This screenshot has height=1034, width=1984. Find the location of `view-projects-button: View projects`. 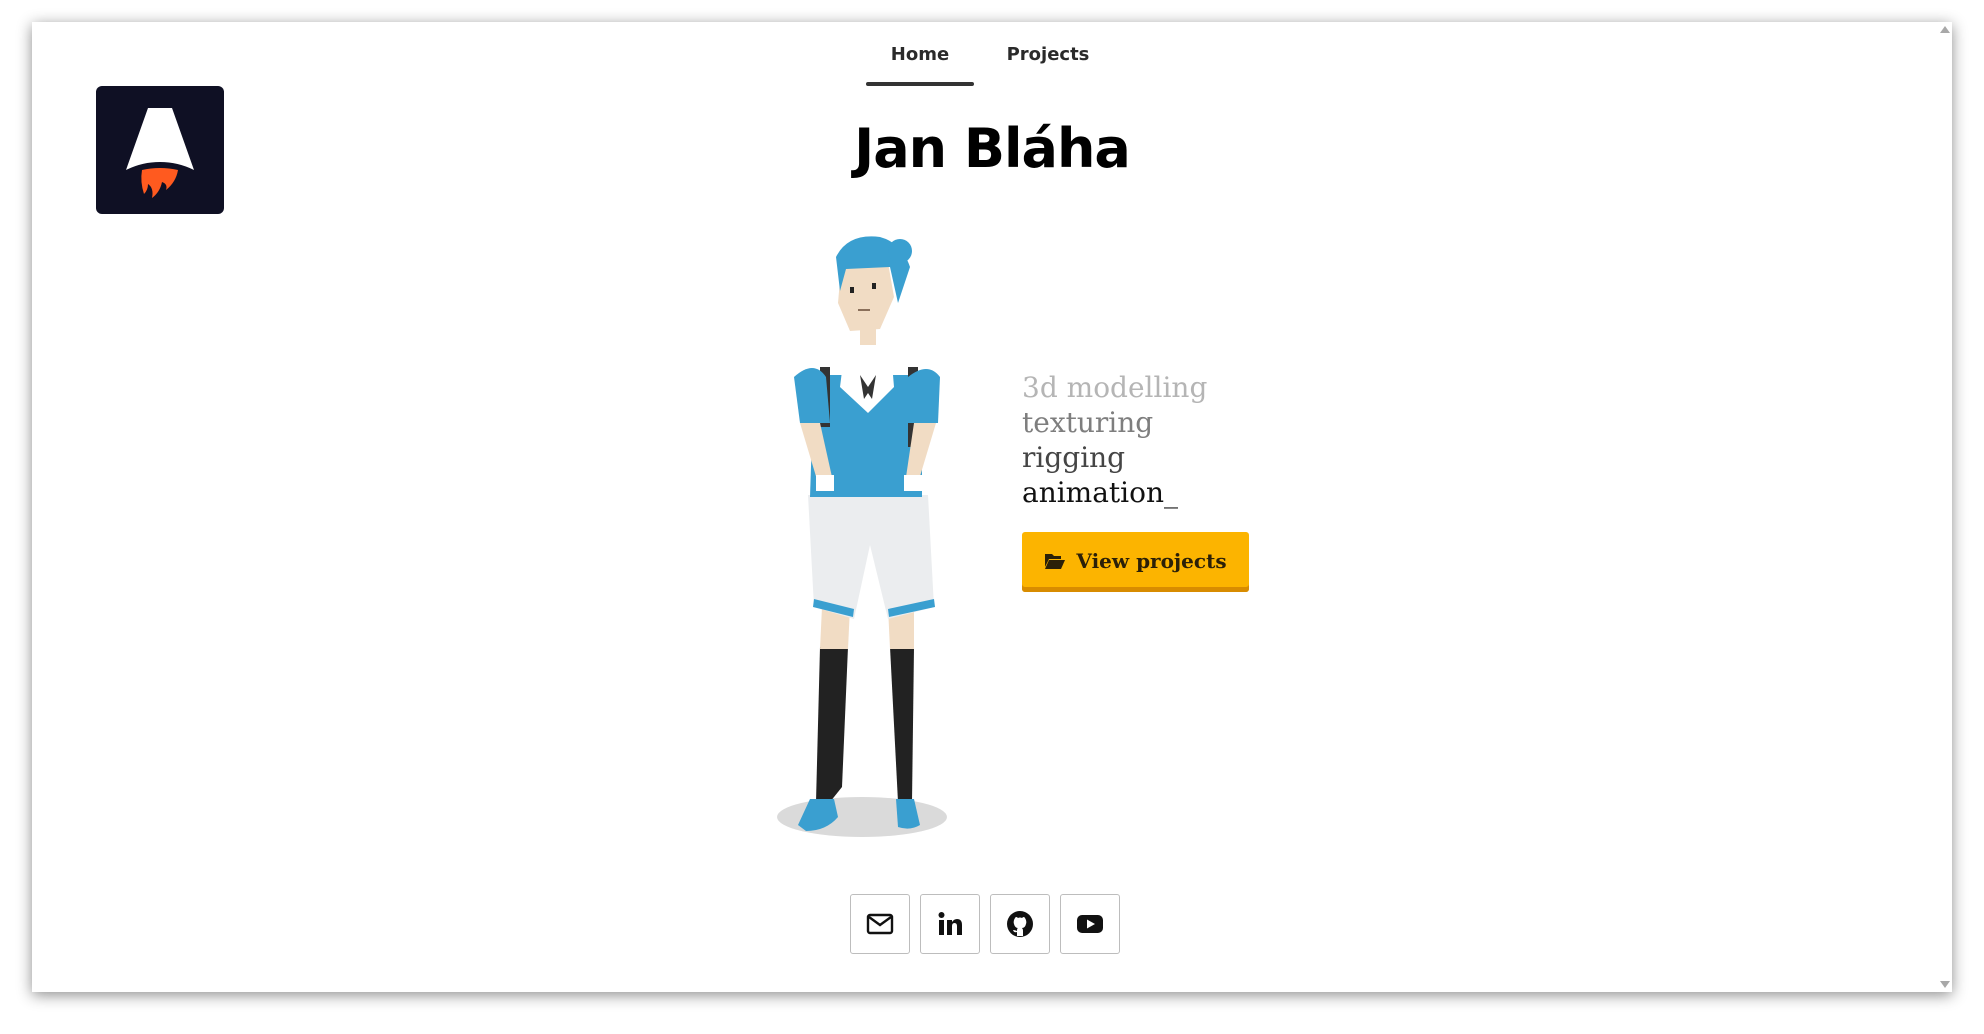

view-projects-button: View projects is located at coordinates (1135, 562).